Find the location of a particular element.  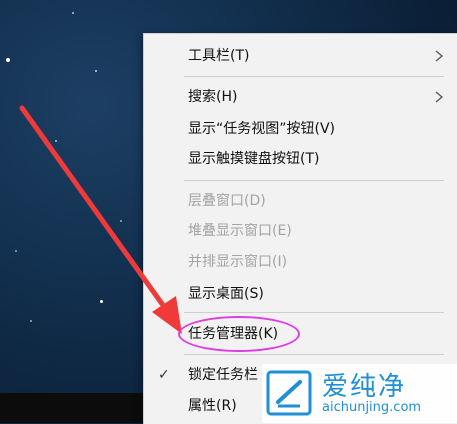

menu-item-search: 搜索(H) is located at coordinates (300, 97).